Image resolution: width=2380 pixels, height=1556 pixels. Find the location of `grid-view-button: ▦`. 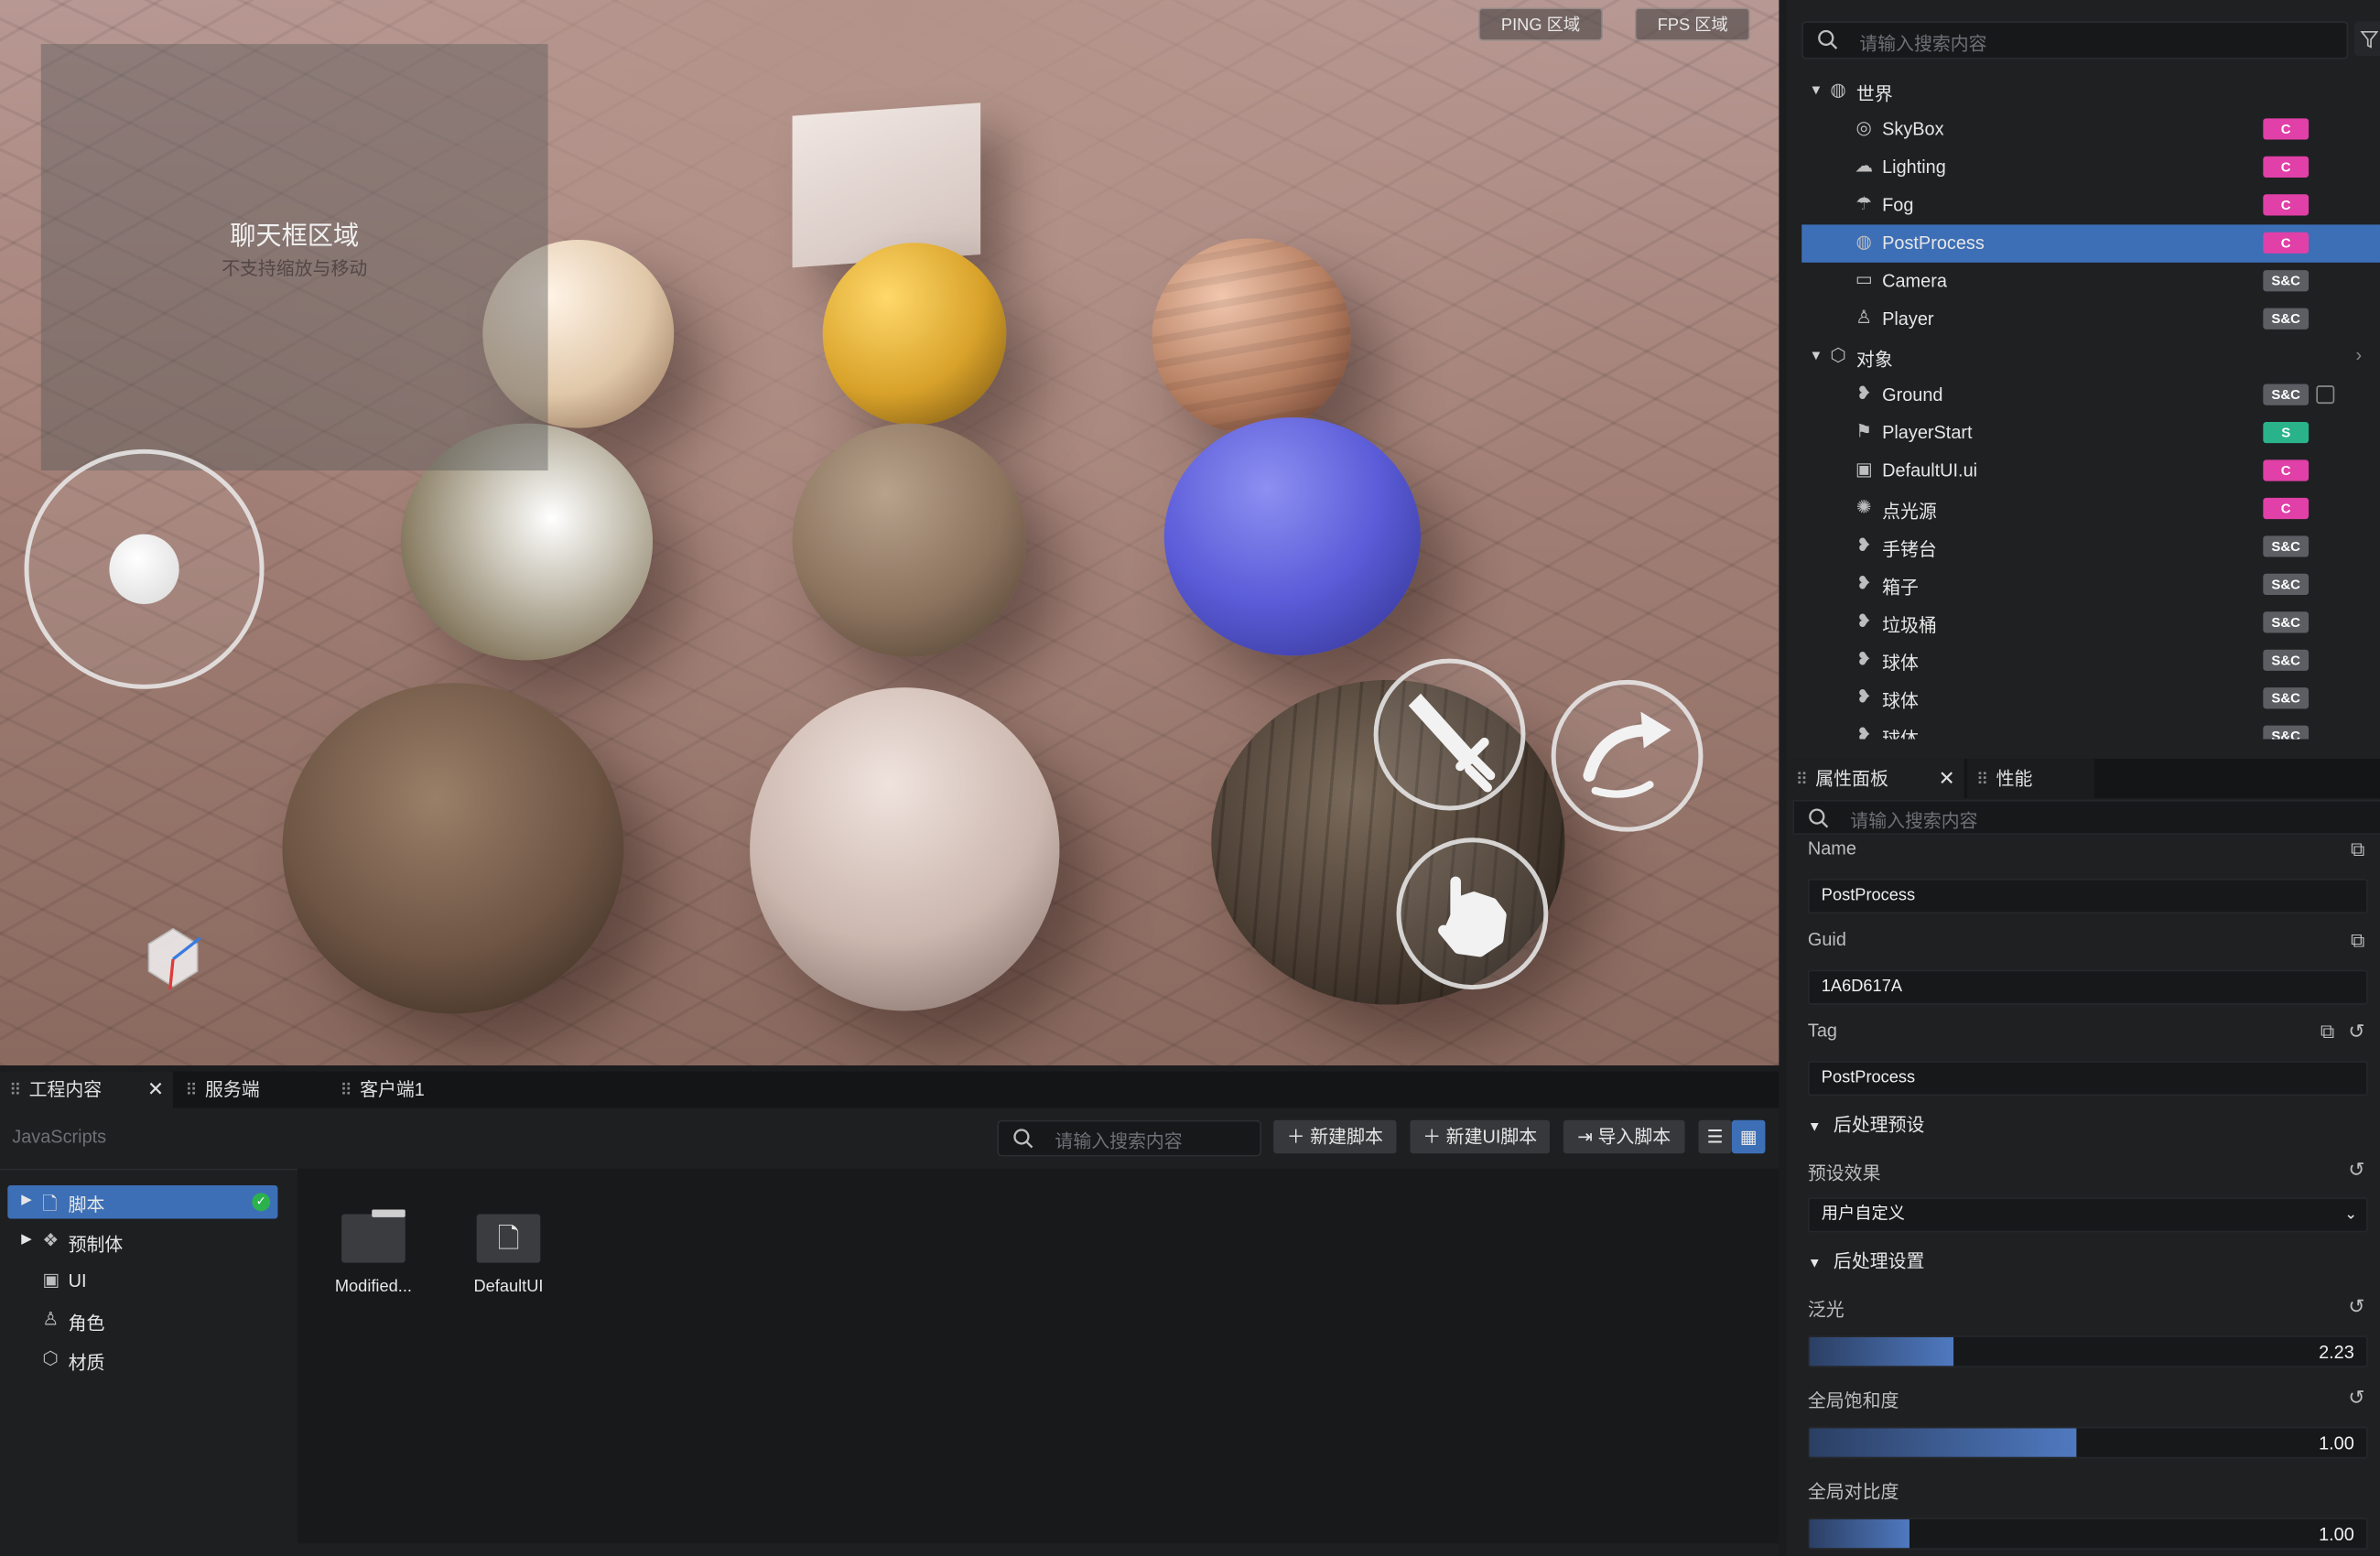

grid-view-button: ▦ is located at coordinates (1748, 1136).